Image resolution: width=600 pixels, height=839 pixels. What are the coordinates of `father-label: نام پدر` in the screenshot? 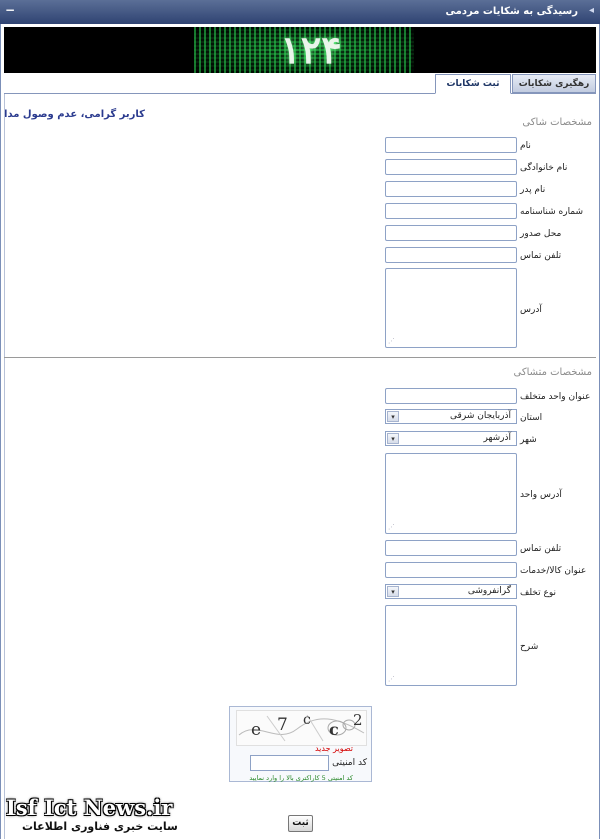 It's located at (533, 190).